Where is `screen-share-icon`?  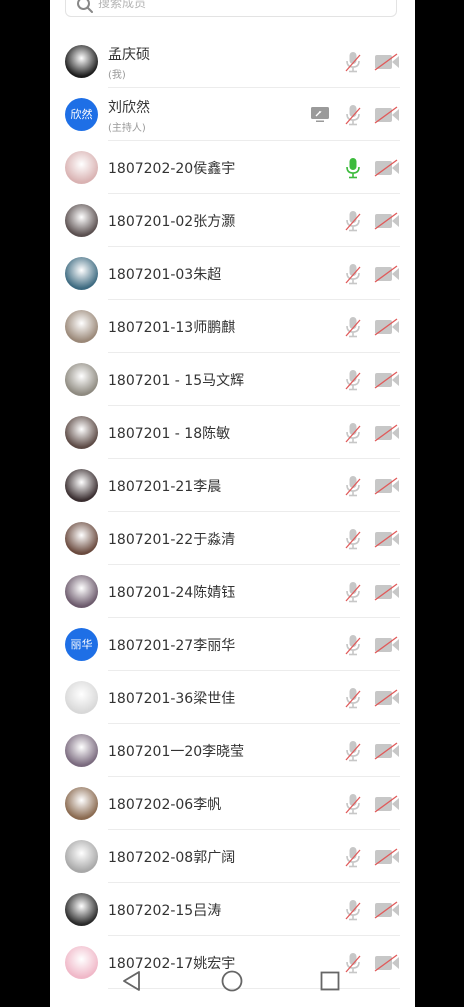 screen-share-icon is located at coordinates (320, 114).